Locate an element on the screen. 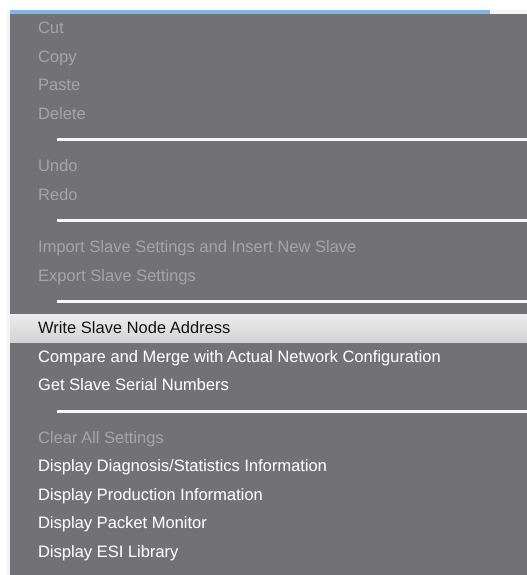  menu-item: Display Production Information is located at coordinates (268, 494).